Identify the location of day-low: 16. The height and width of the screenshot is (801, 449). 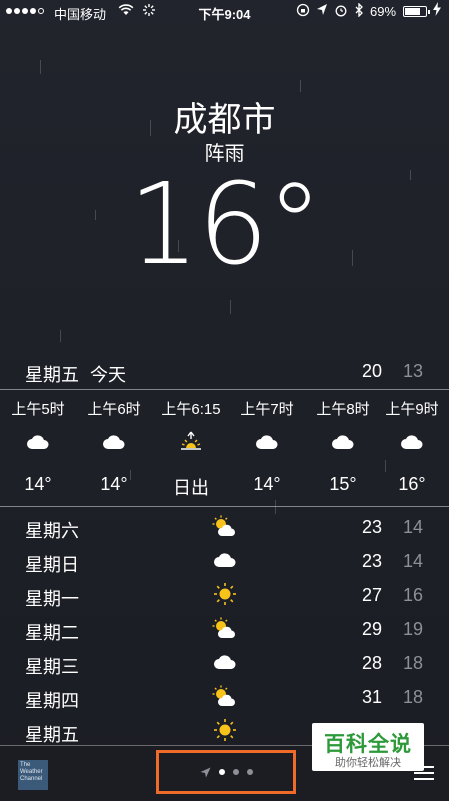
(413, 595).